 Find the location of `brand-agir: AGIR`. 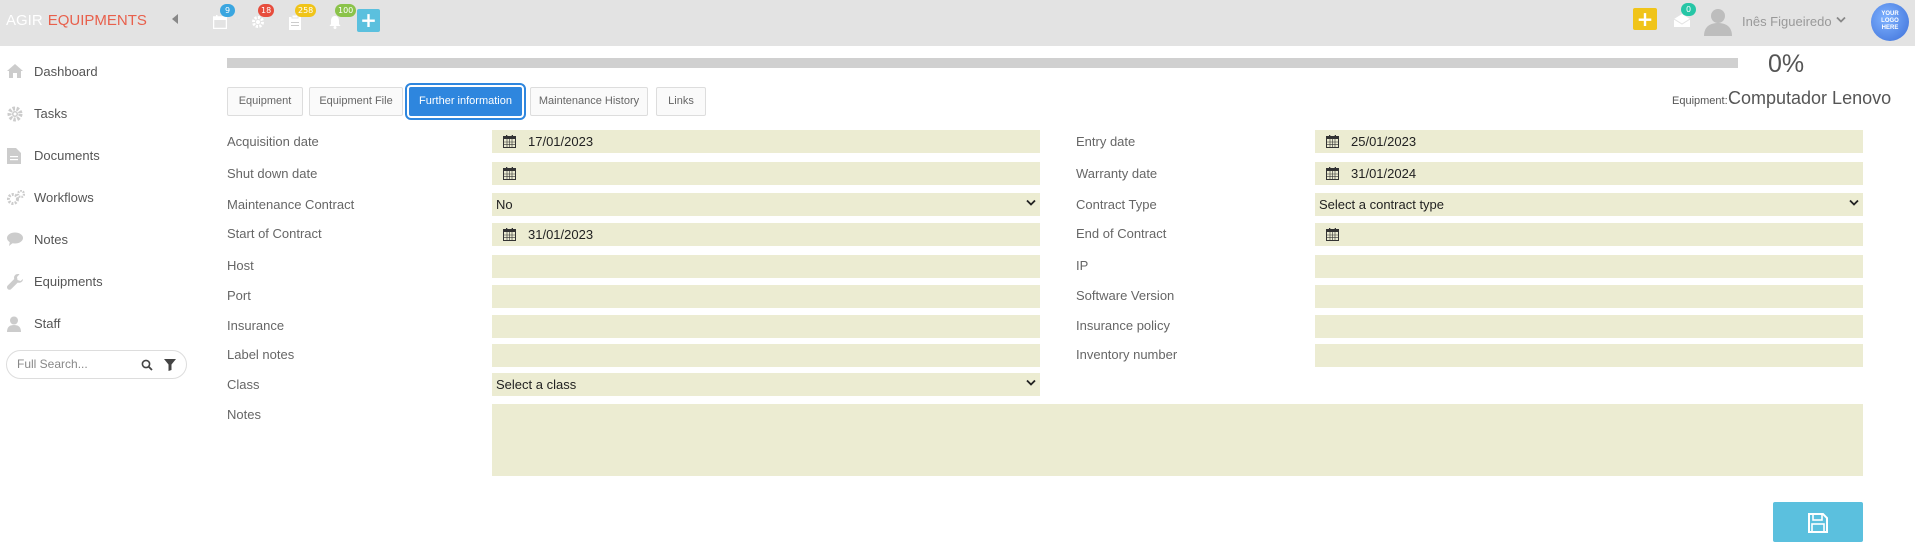

brand-agir: AGIR is located at coordinates (24, 20).